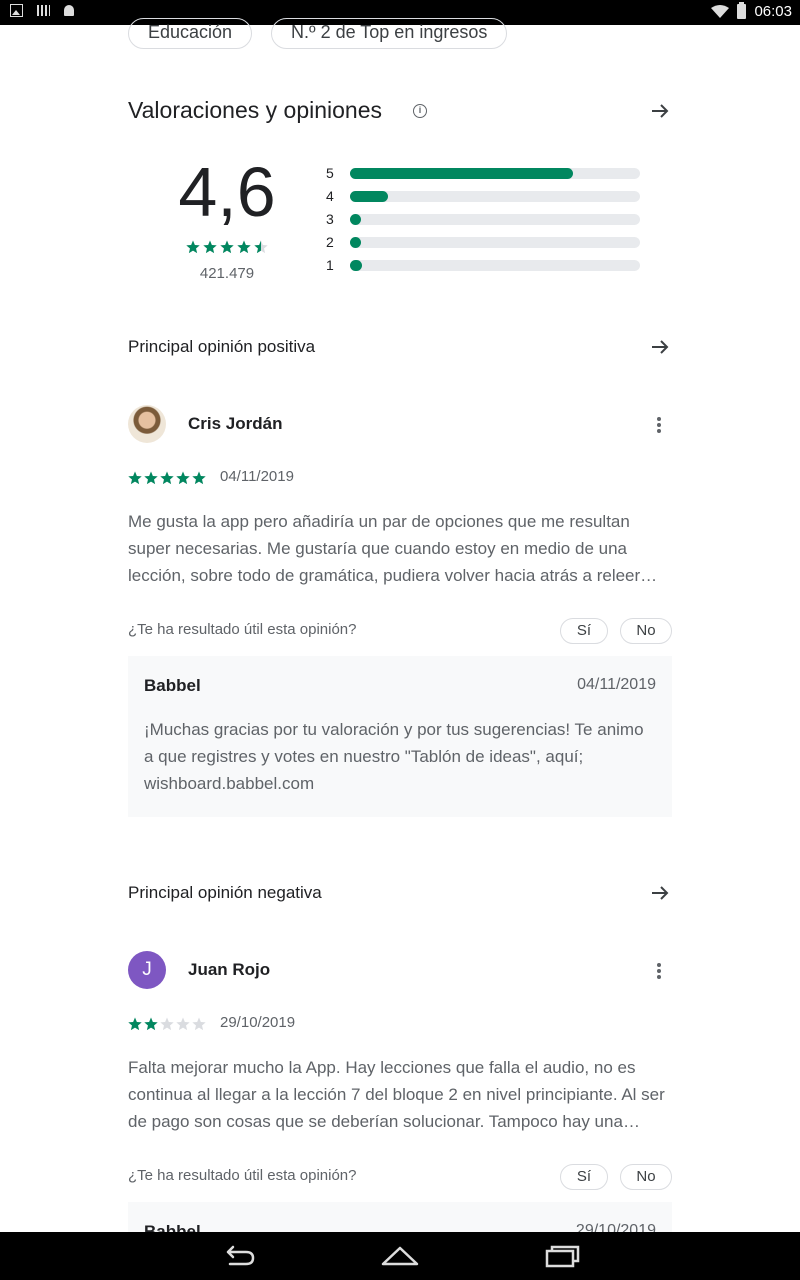  I want to click on rating-bar-row: 4, so click(483, 196).